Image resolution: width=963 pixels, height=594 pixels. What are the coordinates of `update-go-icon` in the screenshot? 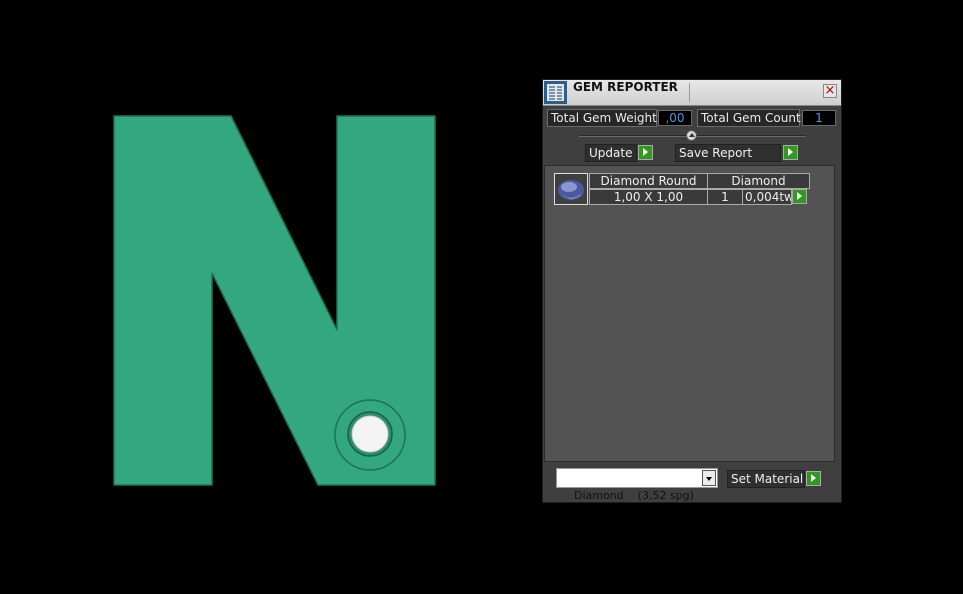 It's located at (645, 152).